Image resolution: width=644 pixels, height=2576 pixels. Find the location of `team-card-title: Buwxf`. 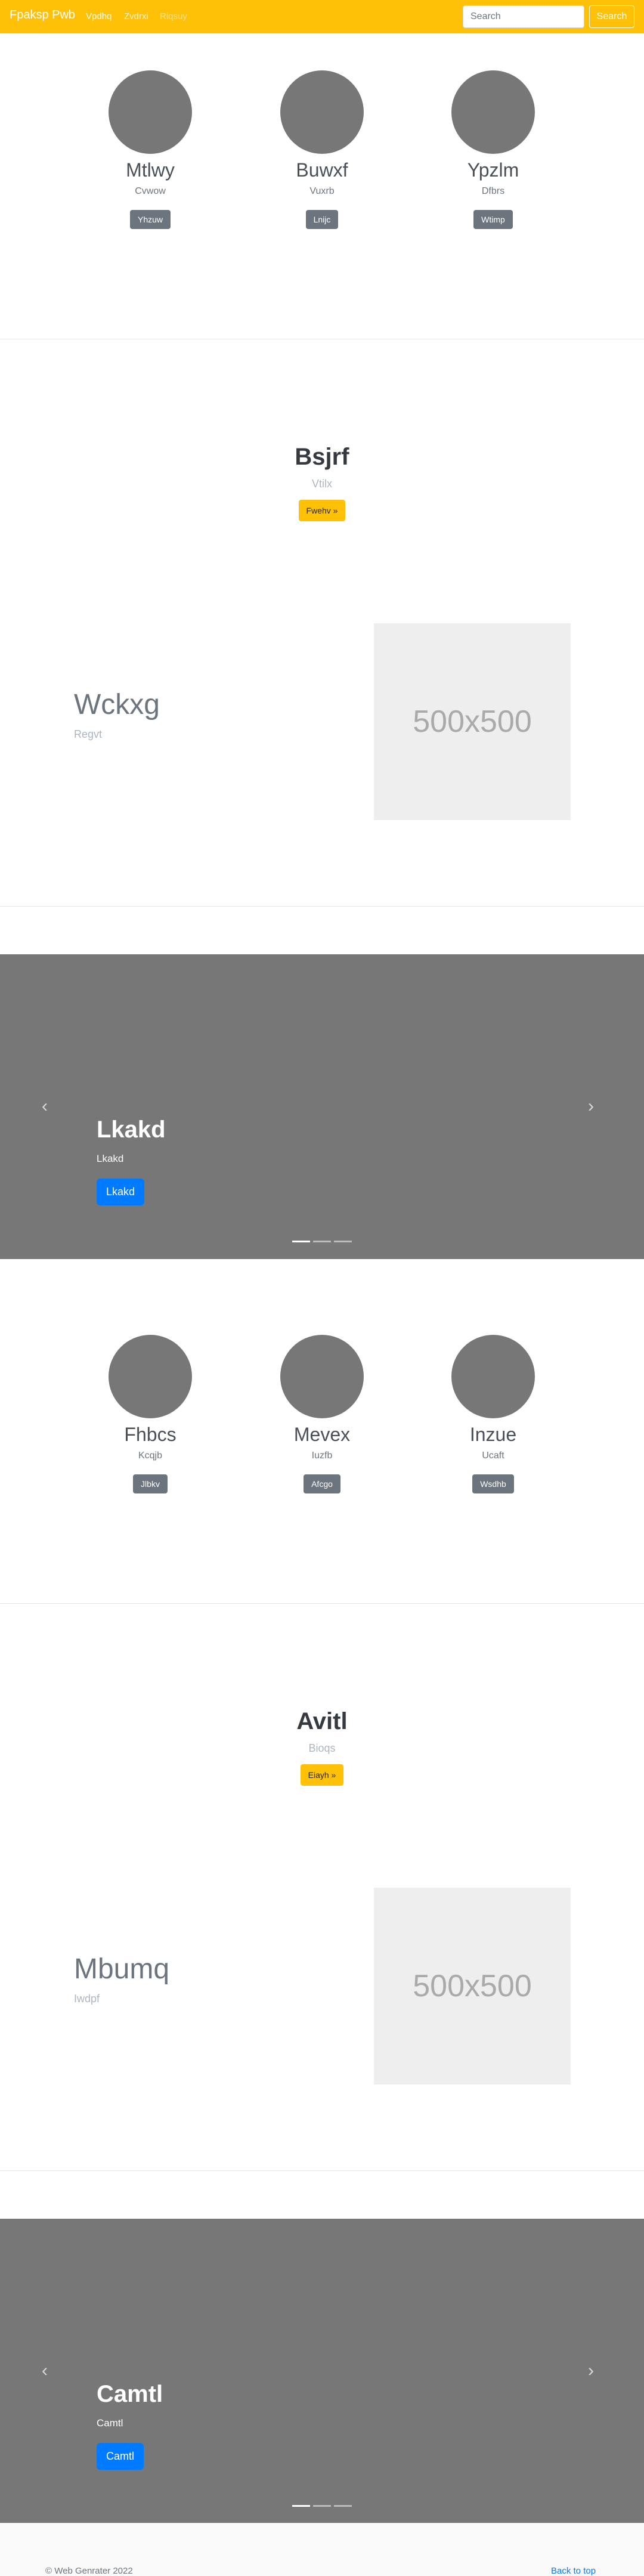

team-card-title: Buwxf is located at coordinates (322, 170).